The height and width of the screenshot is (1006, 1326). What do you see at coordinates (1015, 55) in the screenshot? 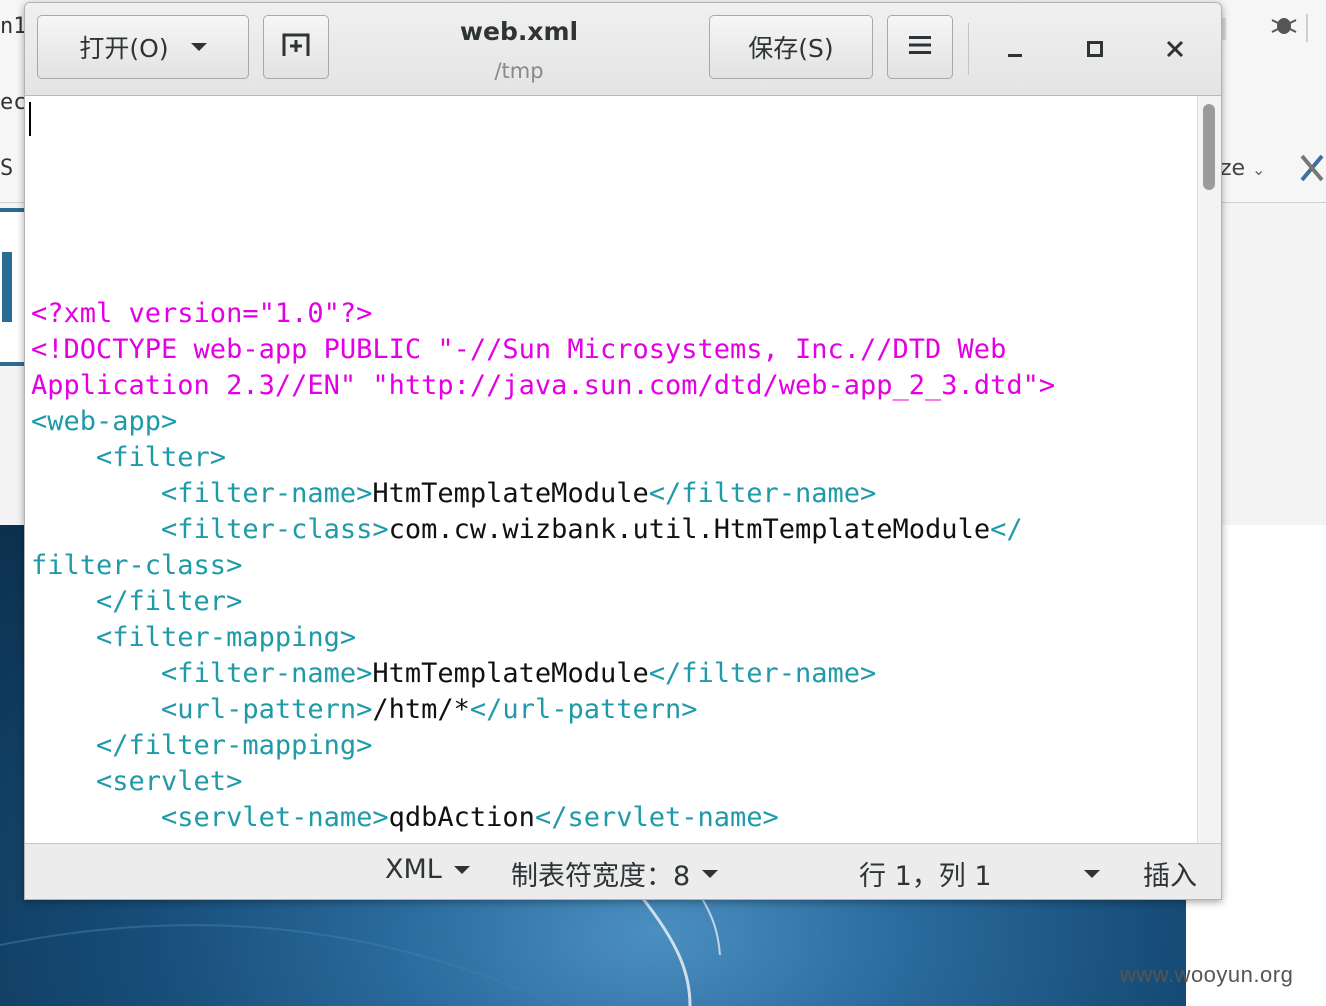
I see `minimize-icon` at bounding box center [1015, 55].